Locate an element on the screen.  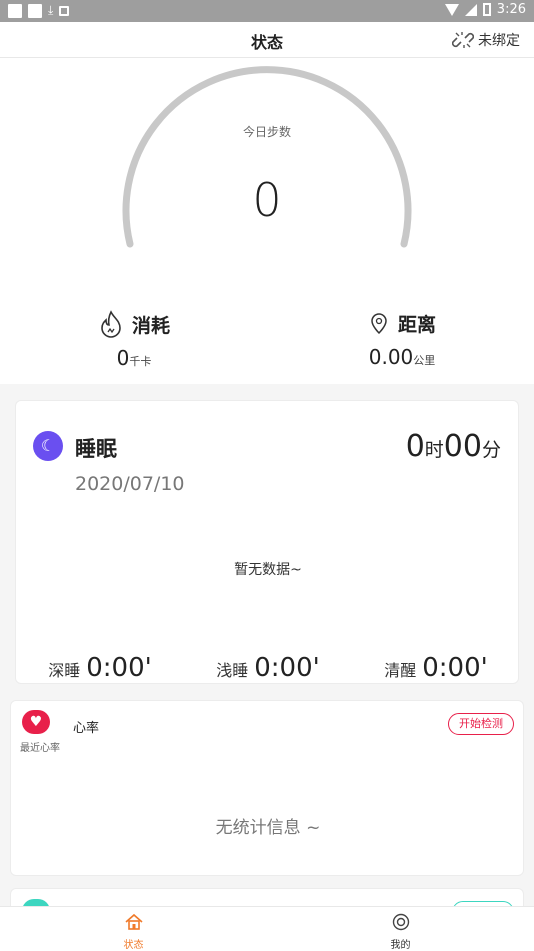
tab-label: 状态 is located at coordinates (133, 945).